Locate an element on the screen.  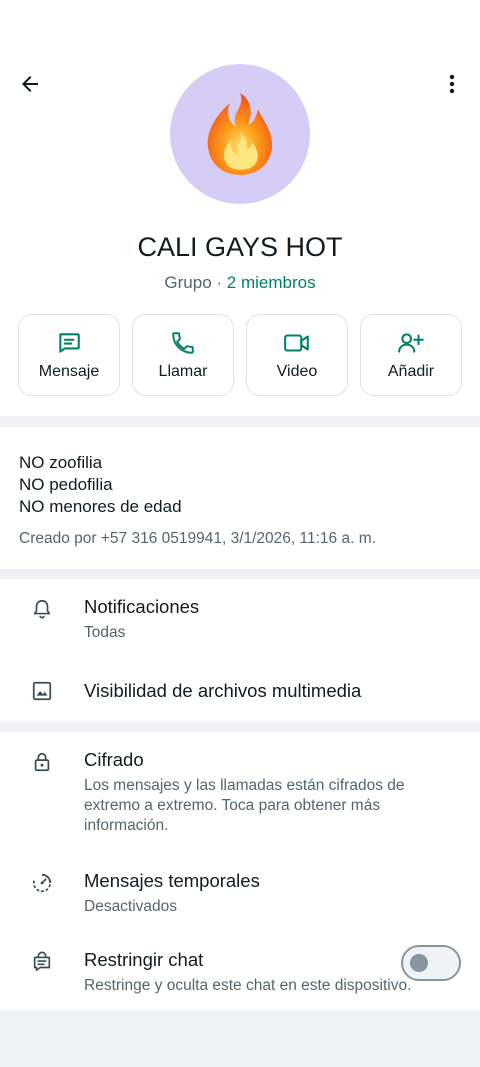
description-line: NO menores de edad is located at coordinates (100, 506).